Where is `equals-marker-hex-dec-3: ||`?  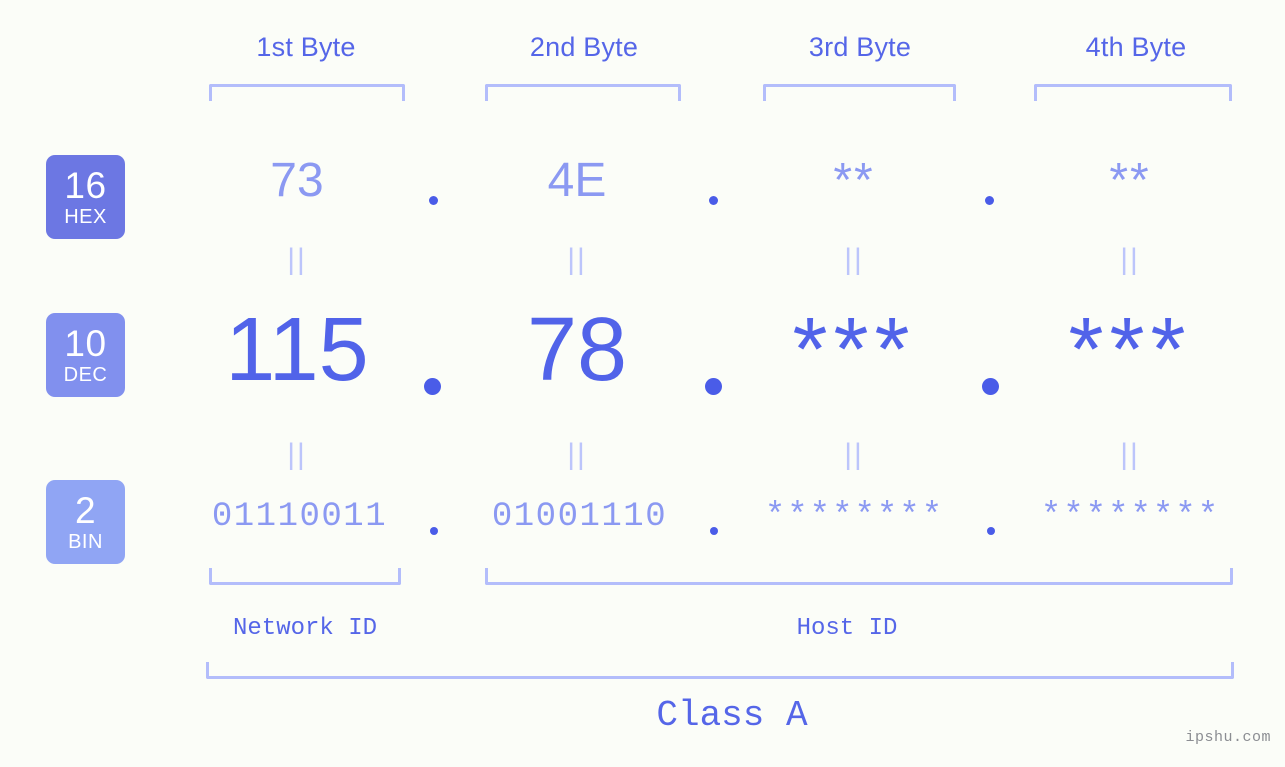
equals-marker-hex-dec-3: || is located at coordinates (854, 259).